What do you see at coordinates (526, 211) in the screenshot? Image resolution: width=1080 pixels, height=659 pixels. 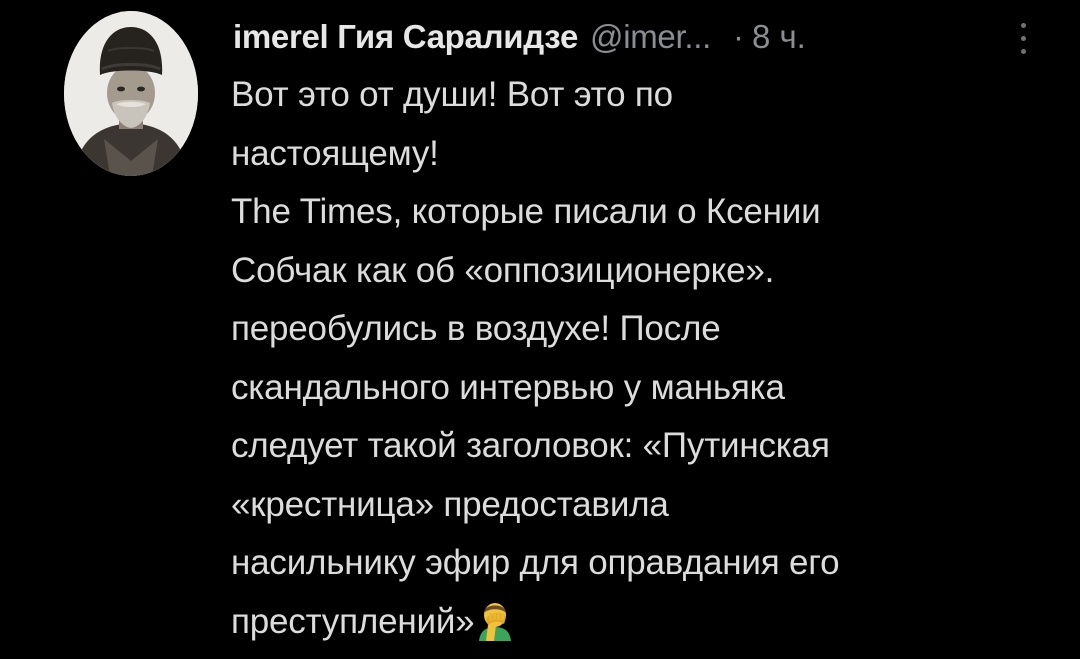 I see `tweet-text-line: The Times, которые писали о Ксении` at bounding box center [526, 211].